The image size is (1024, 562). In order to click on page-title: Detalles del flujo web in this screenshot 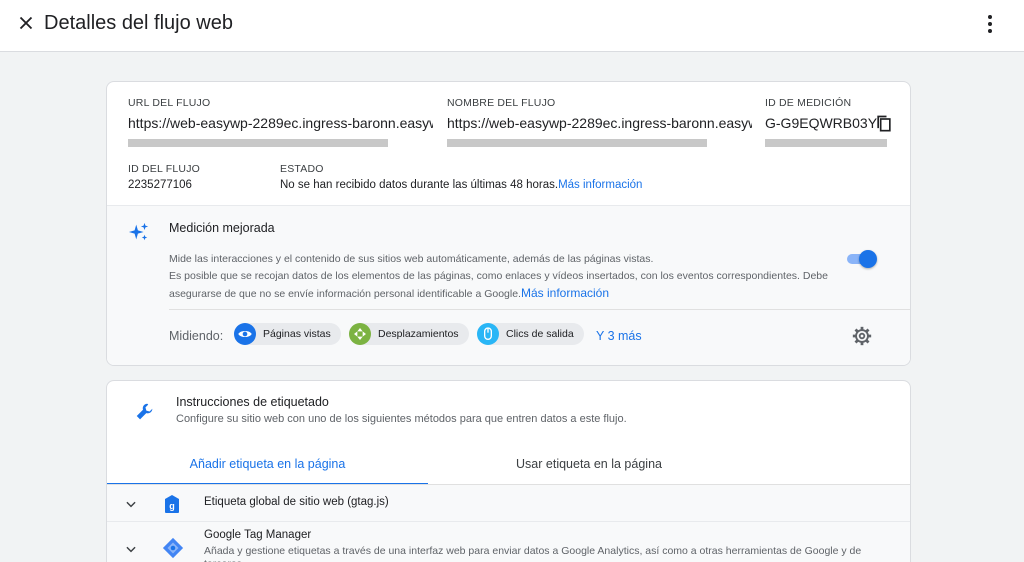, I will do `click(138, 23)`.